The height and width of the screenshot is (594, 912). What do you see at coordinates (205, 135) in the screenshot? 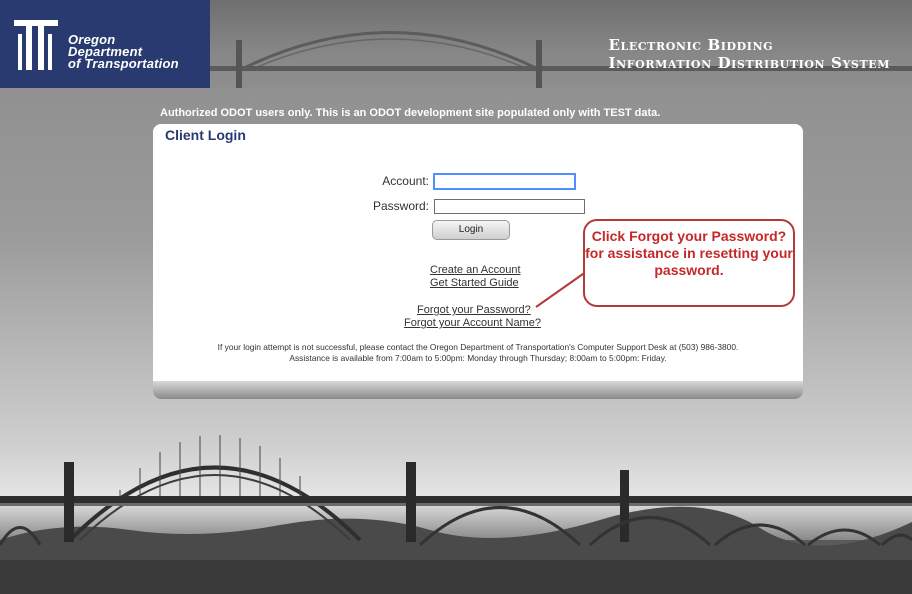
I see `panel-title: Client Login` at bounding box center [205, 135].